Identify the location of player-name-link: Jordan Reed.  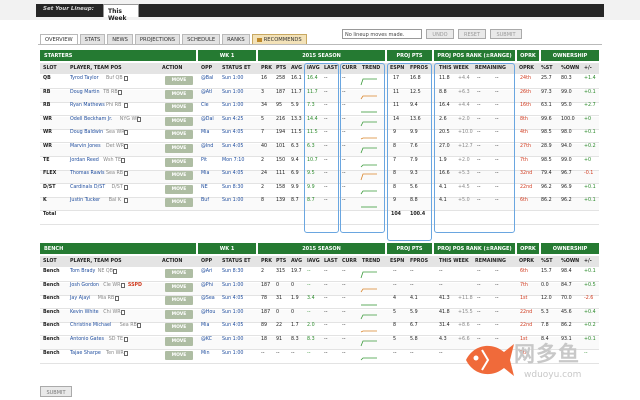
(84, 160).